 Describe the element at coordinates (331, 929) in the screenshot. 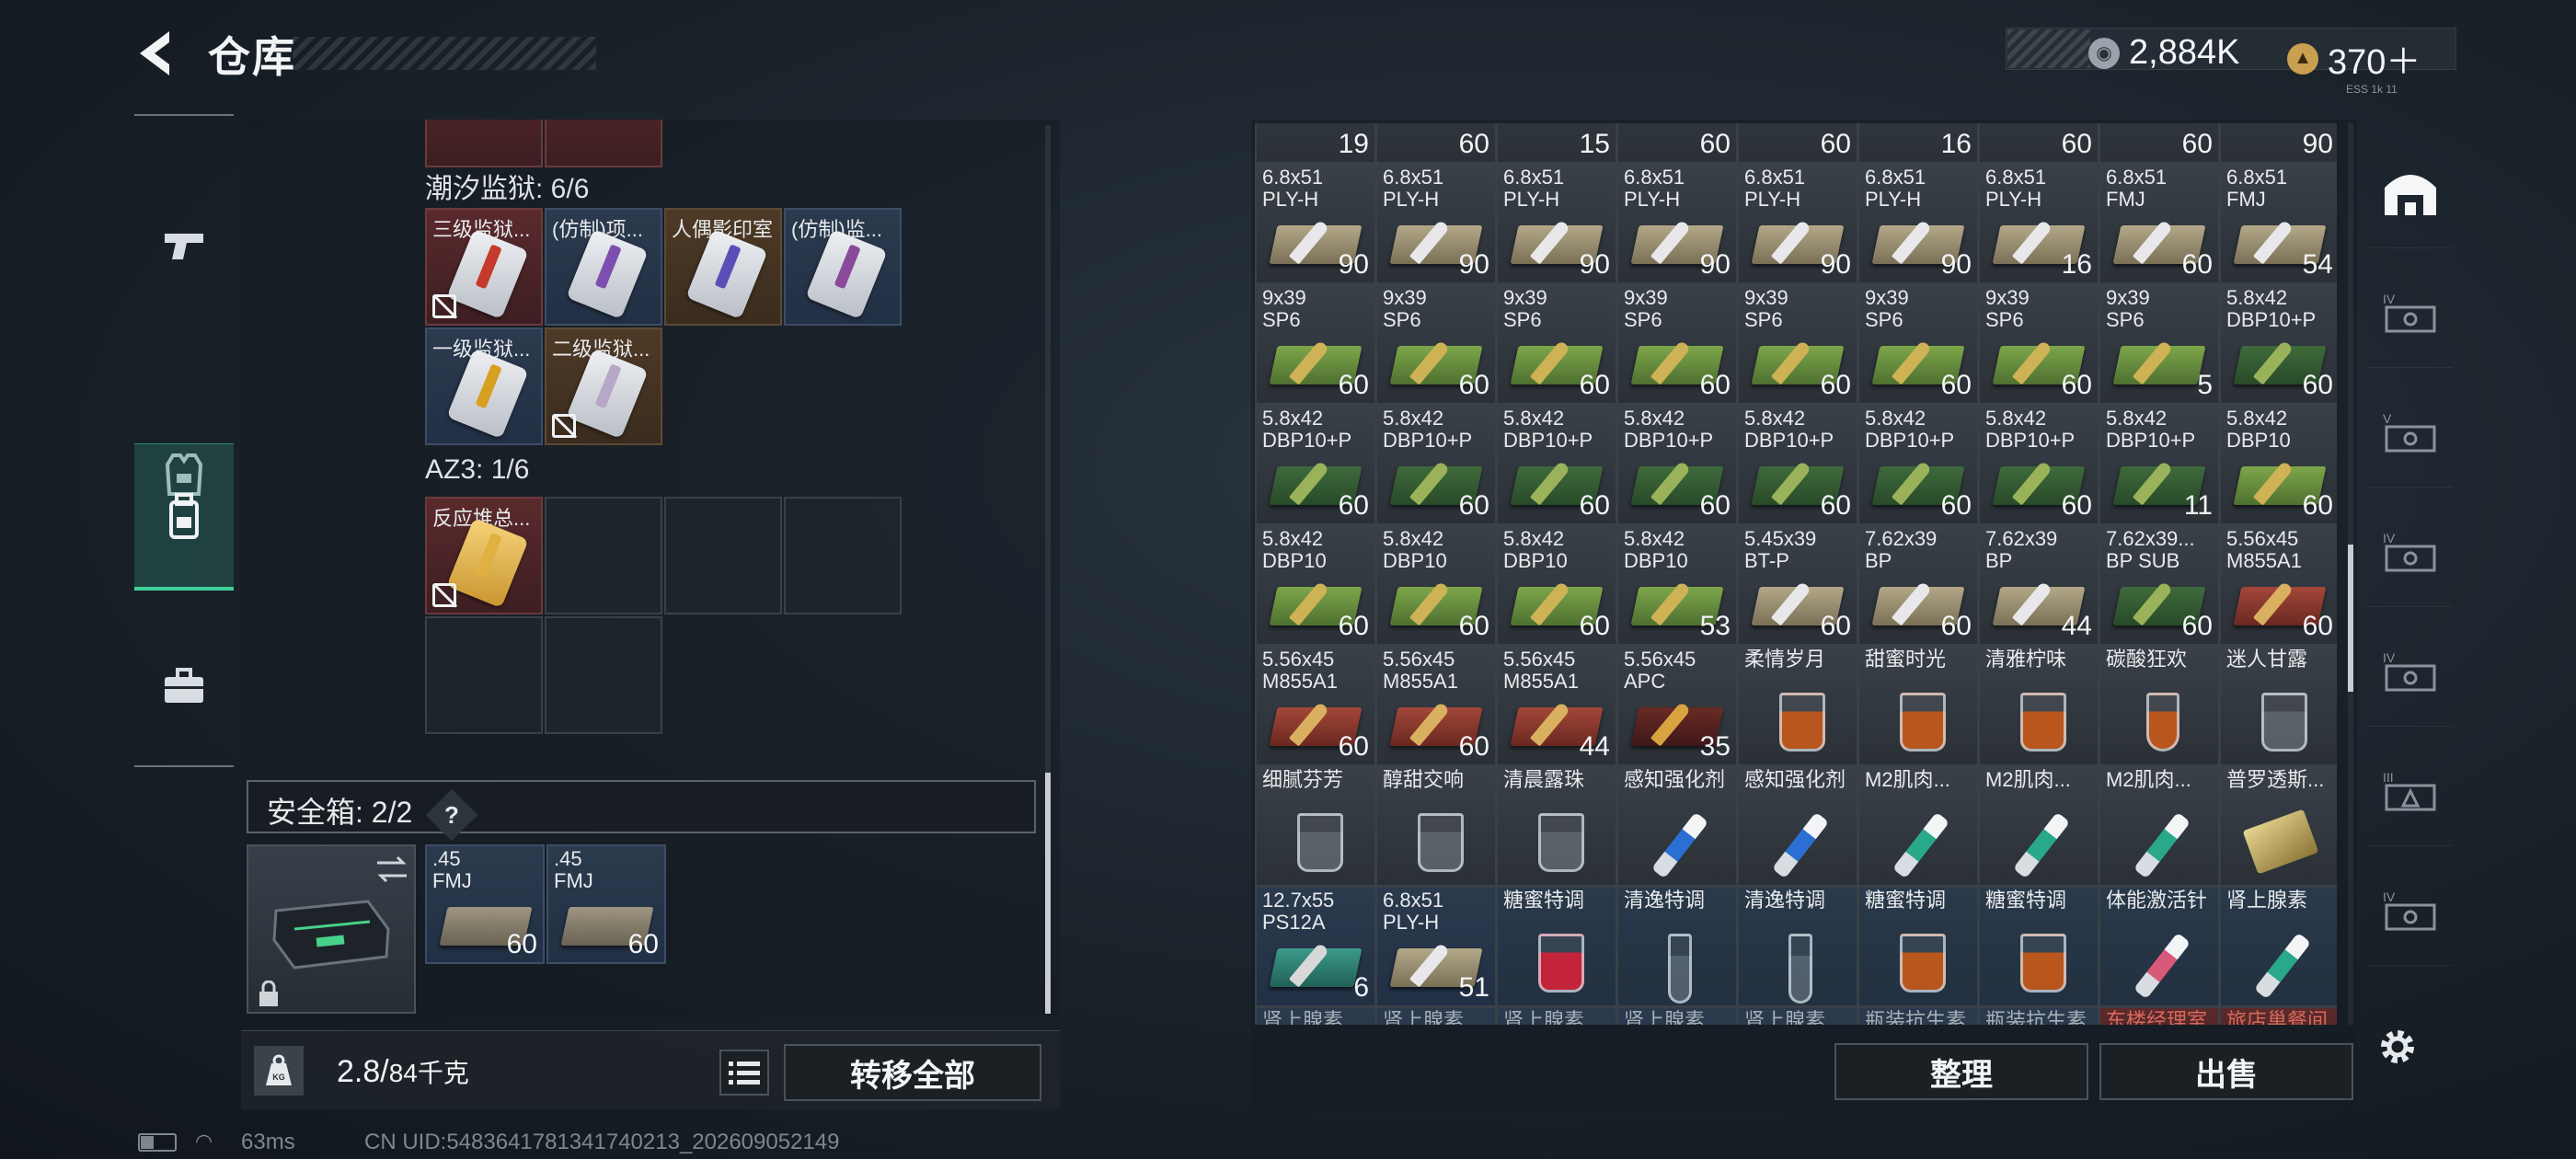

I see `safebox-case` at that location.